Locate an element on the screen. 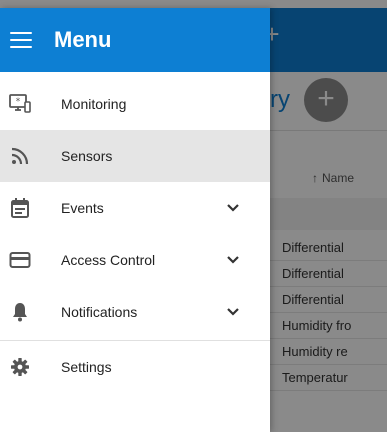  rss-feed-icon is located at coordinates (20, 156).